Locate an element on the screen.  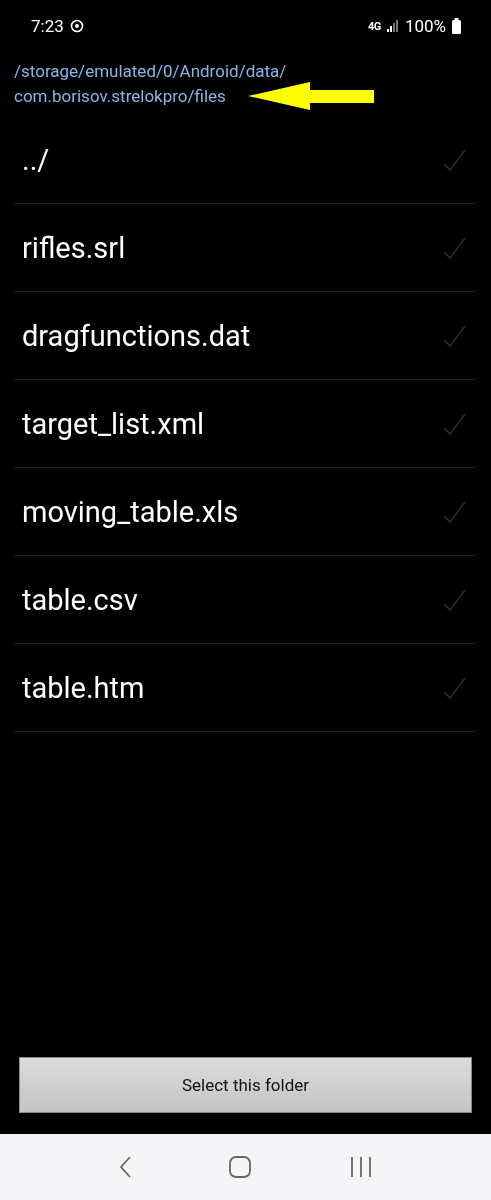
file-item: ../ is located at coordinates (245, 160).